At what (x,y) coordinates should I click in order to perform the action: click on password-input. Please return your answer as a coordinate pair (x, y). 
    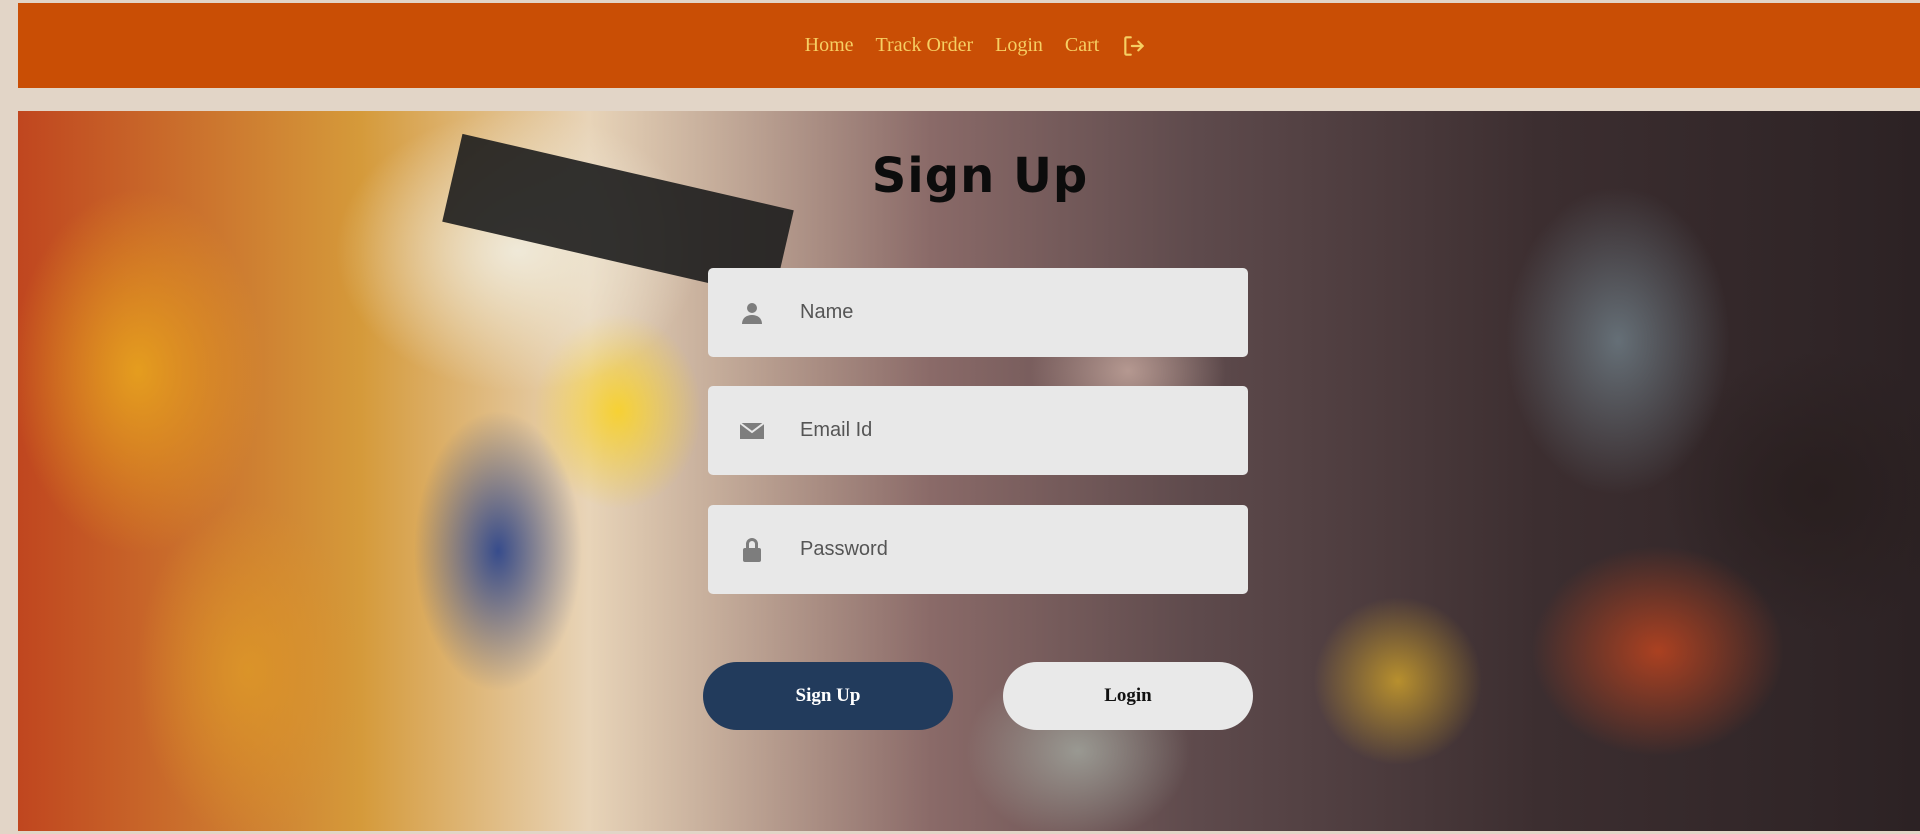
    Looking at the image, I should click on (1023, 549).